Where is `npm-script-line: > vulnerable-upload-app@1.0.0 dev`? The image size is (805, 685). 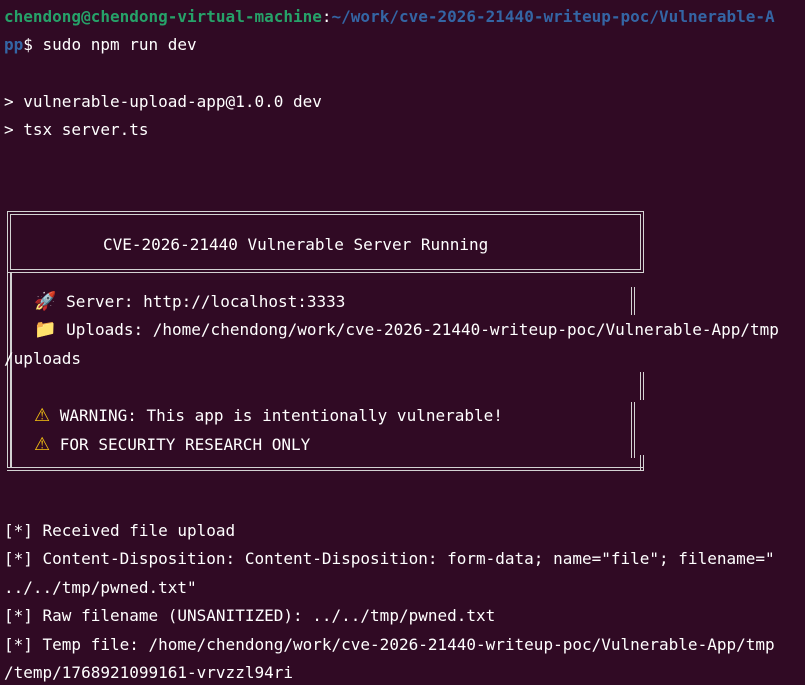
npm-script-line: > vulnerable-upload-app@1.0.0 dev is located at coordinates (163, 101).